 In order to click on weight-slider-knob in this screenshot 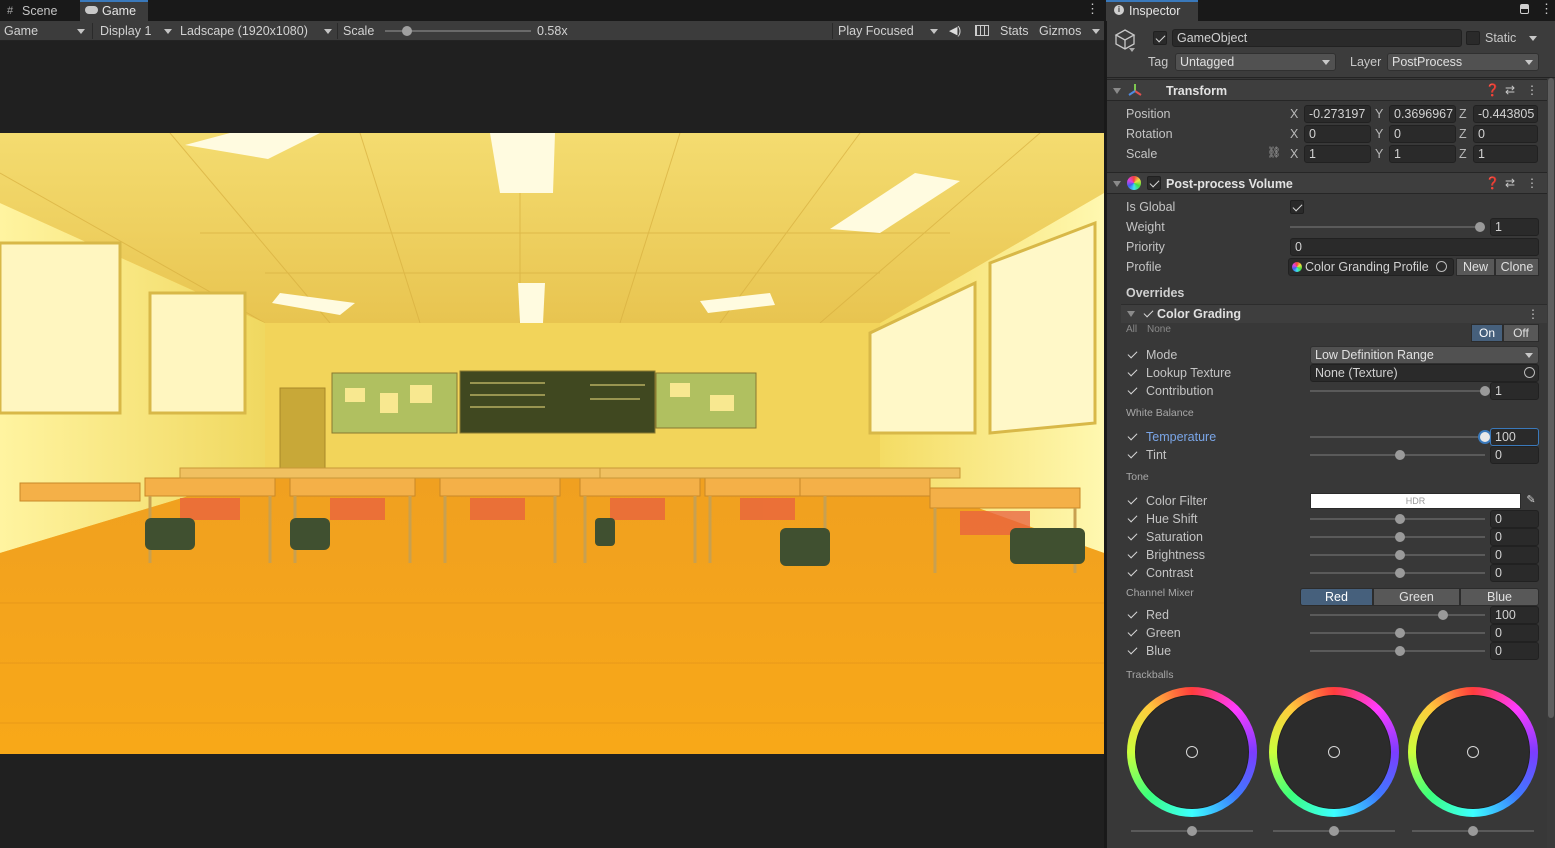, I will do `click(1480, 227)`.